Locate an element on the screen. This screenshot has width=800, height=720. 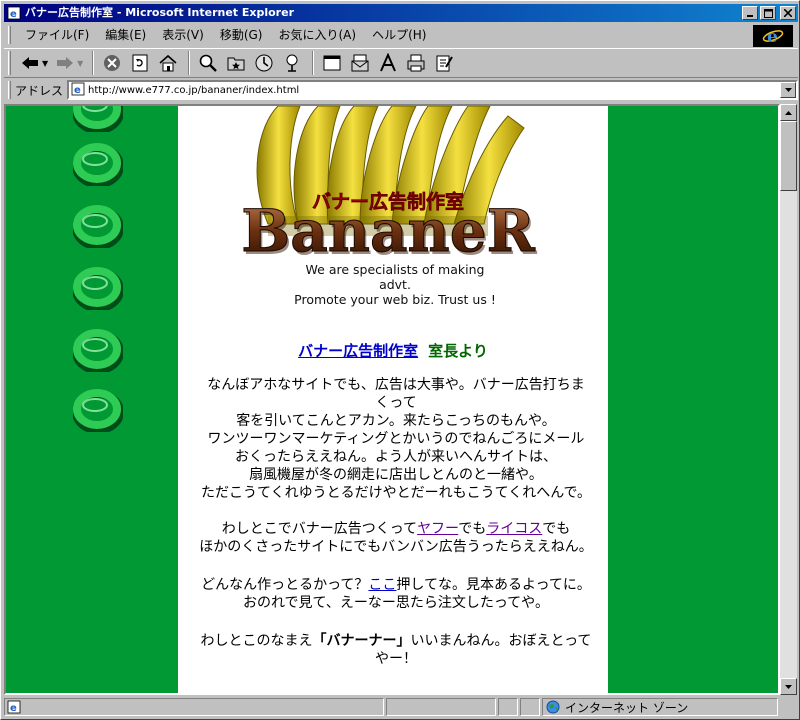
font-icon is located at coordinates (388, 62).